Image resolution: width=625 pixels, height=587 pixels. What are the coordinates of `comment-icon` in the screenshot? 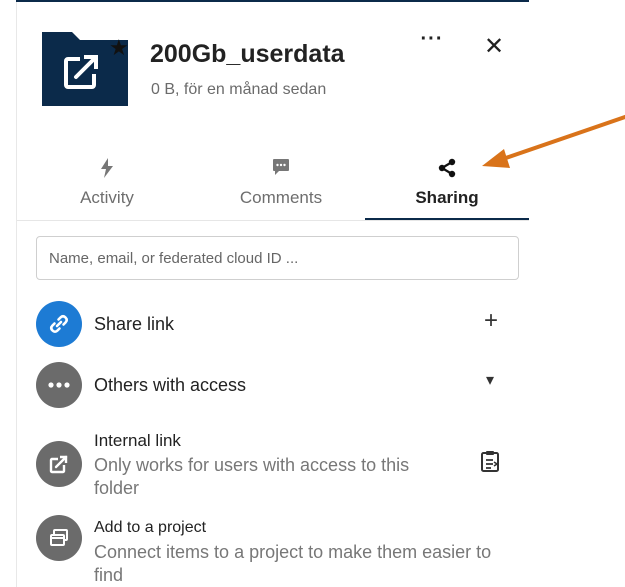 It's located at (281, 169).